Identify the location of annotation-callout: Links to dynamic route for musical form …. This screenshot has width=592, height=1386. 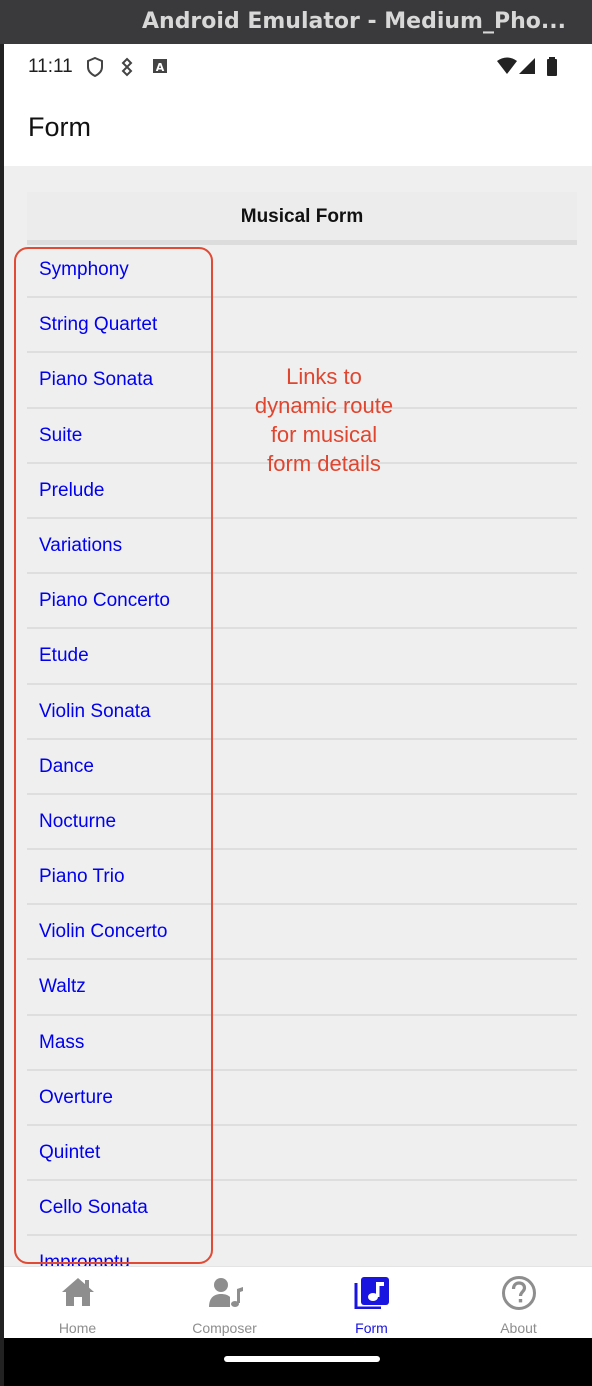
(324, 420).